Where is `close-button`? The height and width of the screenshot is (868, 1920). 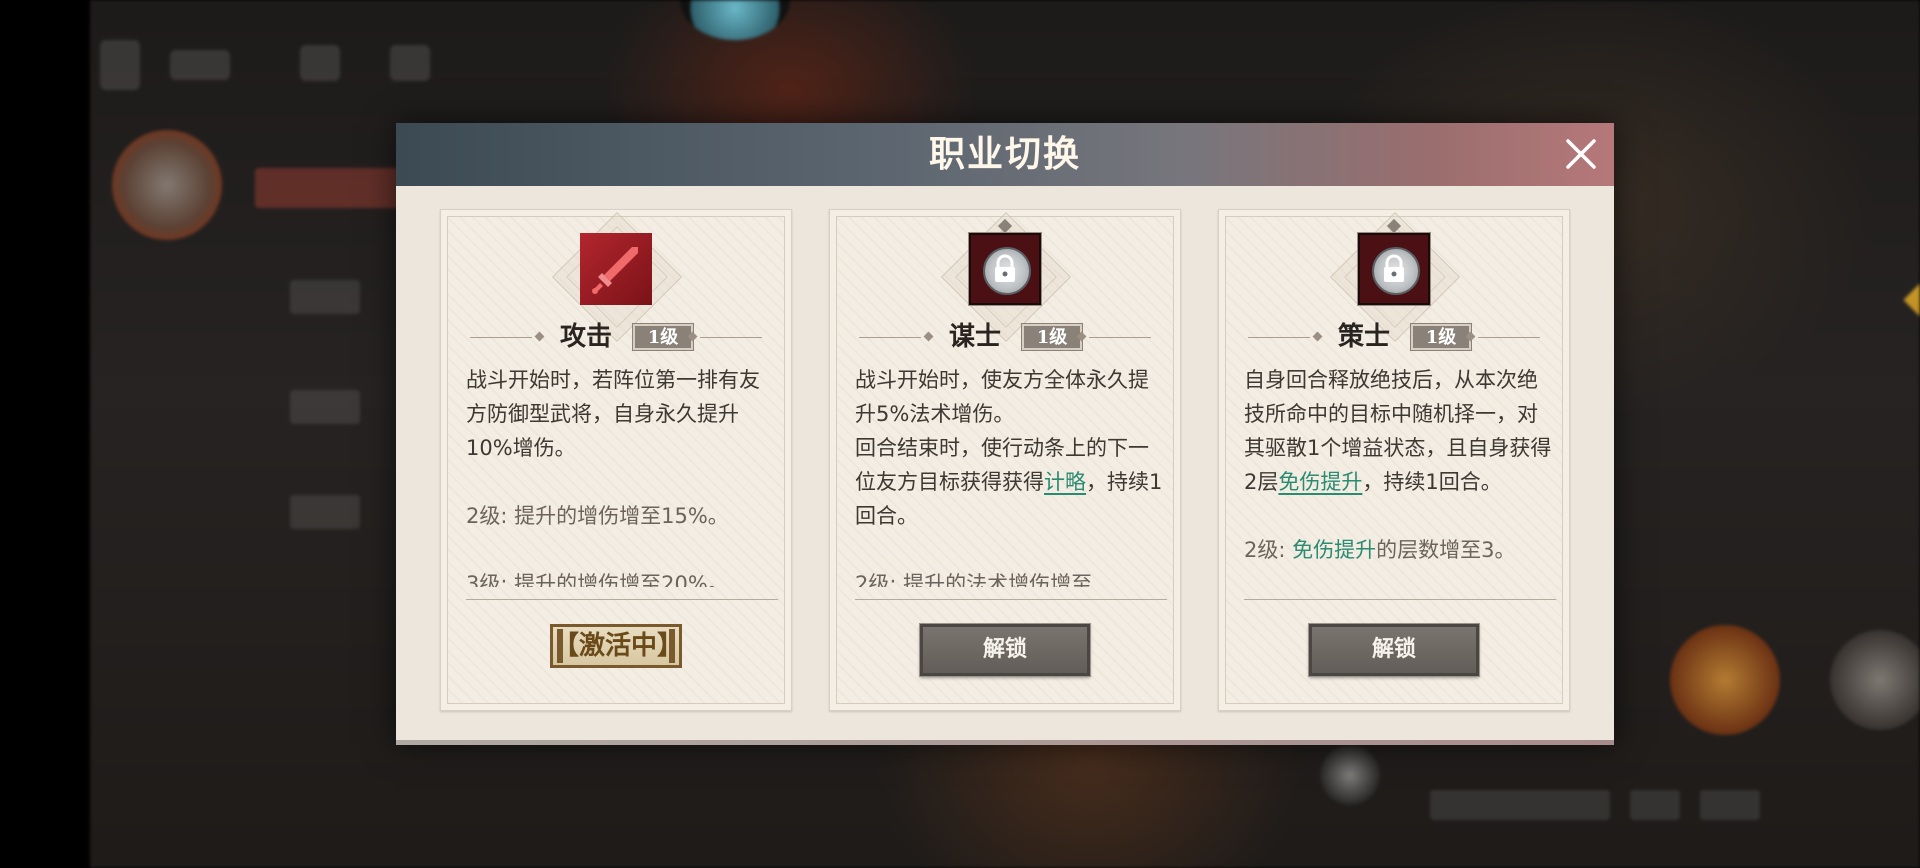
close-button is located at coordinates (1581, 154).